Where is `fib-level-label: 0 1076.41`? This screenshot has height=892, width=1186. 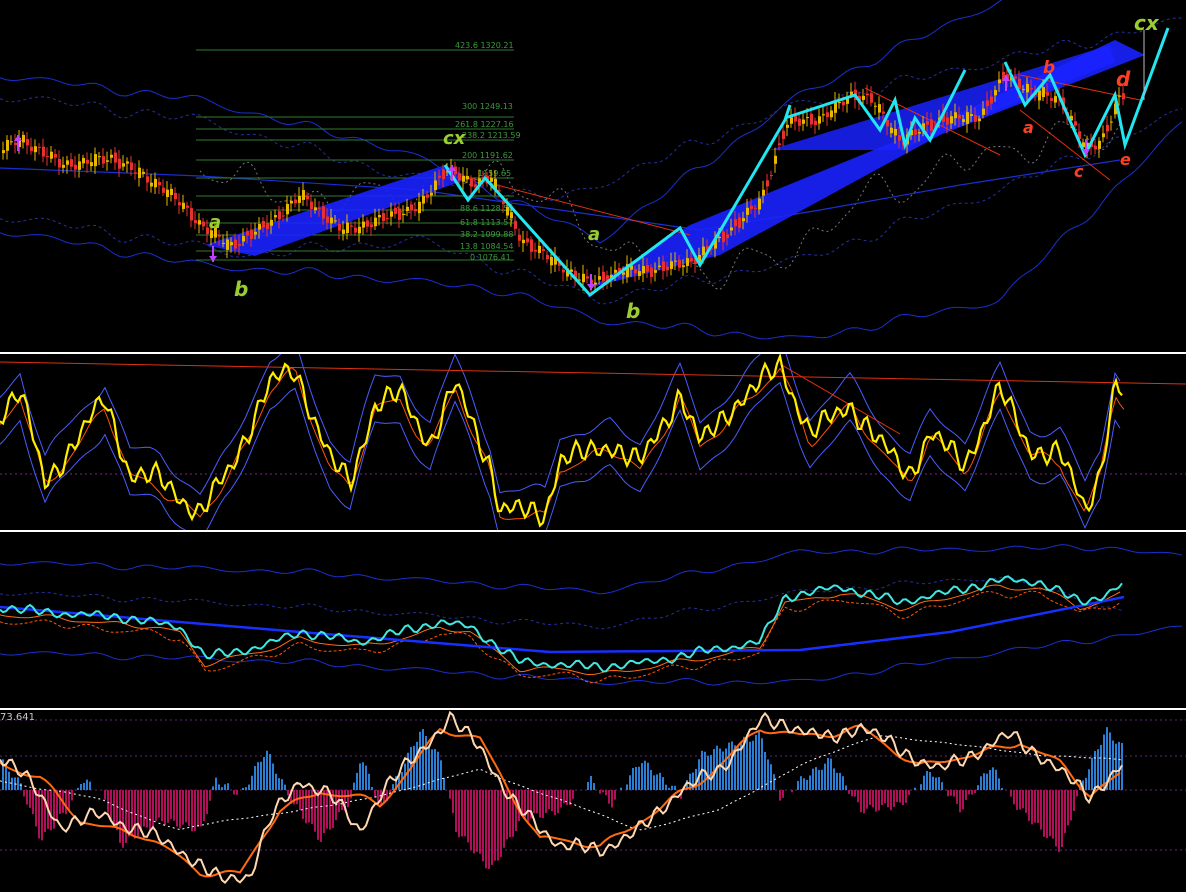
fib-level-label: 0 1076.41 is located at coordinates (490, 257).